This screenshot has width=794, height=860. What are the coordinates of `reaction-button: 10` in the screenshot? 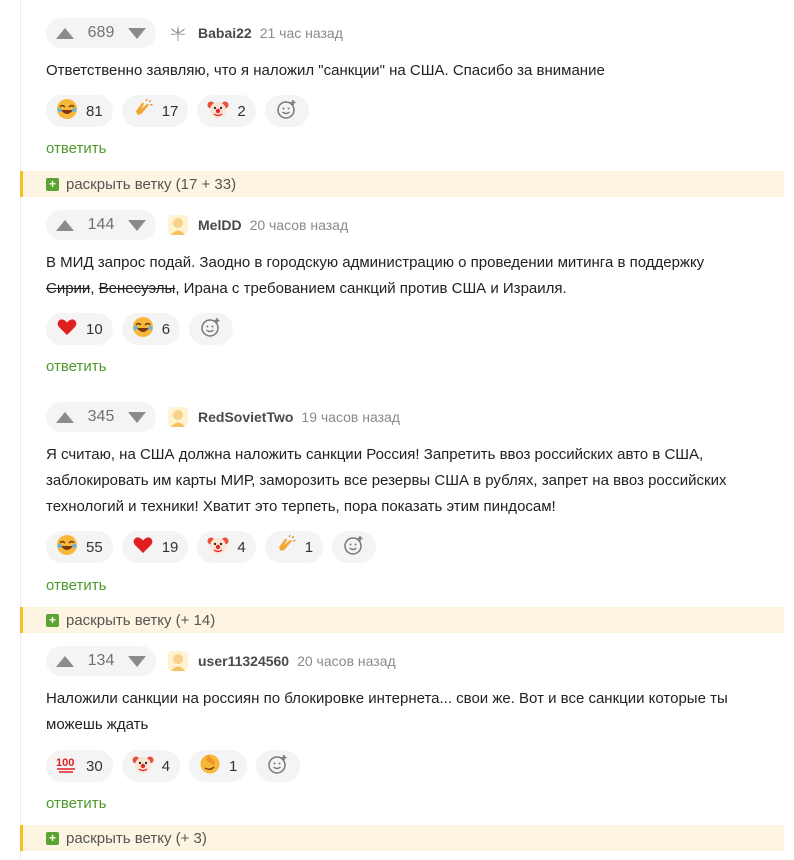 It's located at (79, 329).